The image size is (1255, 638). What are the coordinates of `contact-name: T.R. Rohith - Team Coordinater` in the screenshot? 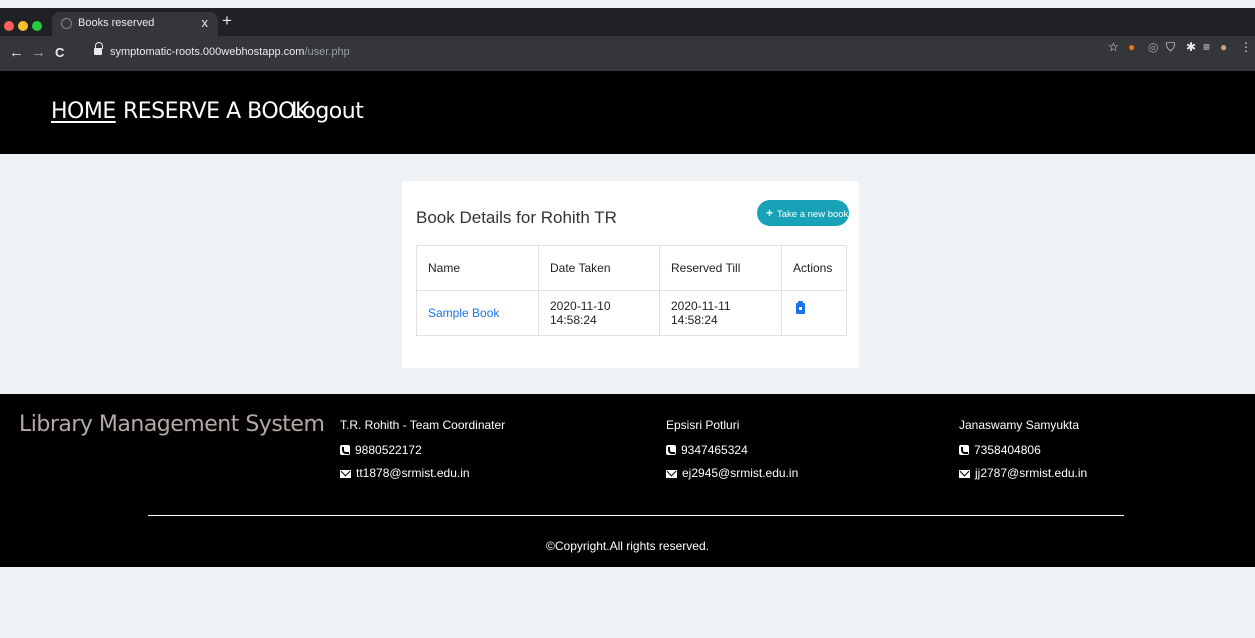 It's located at (423, 425).